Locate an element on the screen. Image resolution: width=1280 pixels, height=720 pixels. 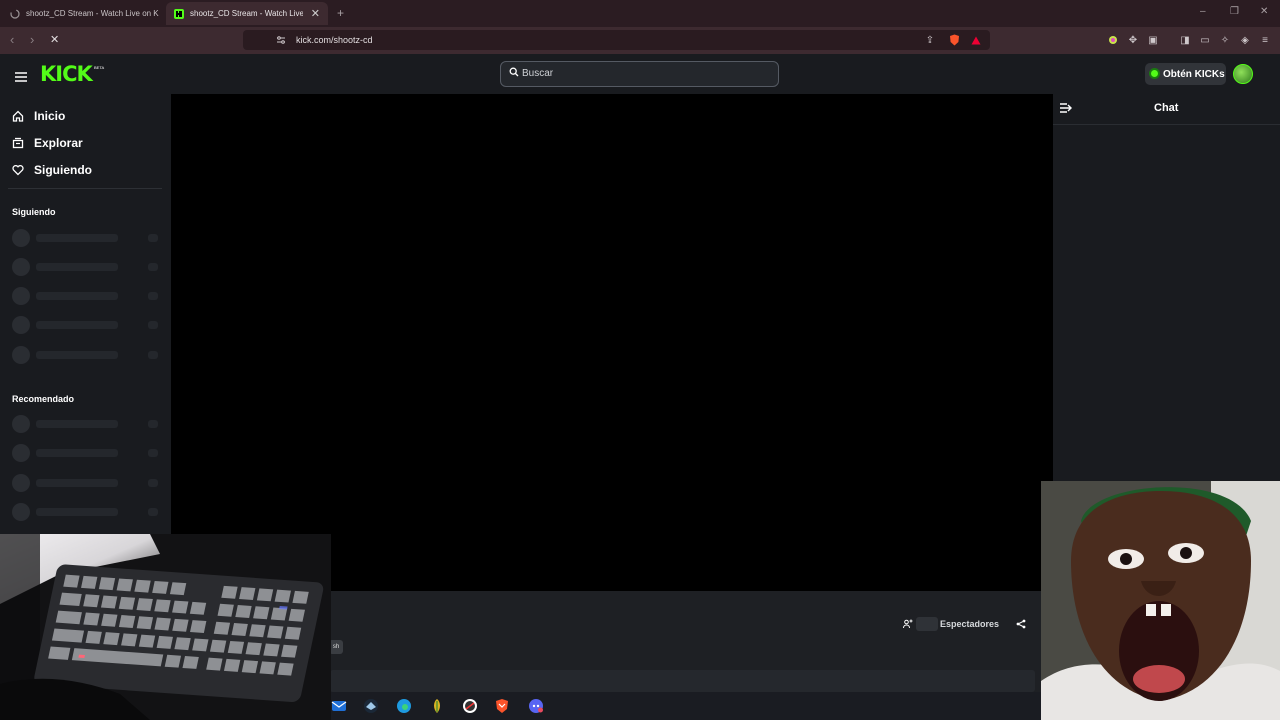
user-avatar is located at coordinates (1243, 74).